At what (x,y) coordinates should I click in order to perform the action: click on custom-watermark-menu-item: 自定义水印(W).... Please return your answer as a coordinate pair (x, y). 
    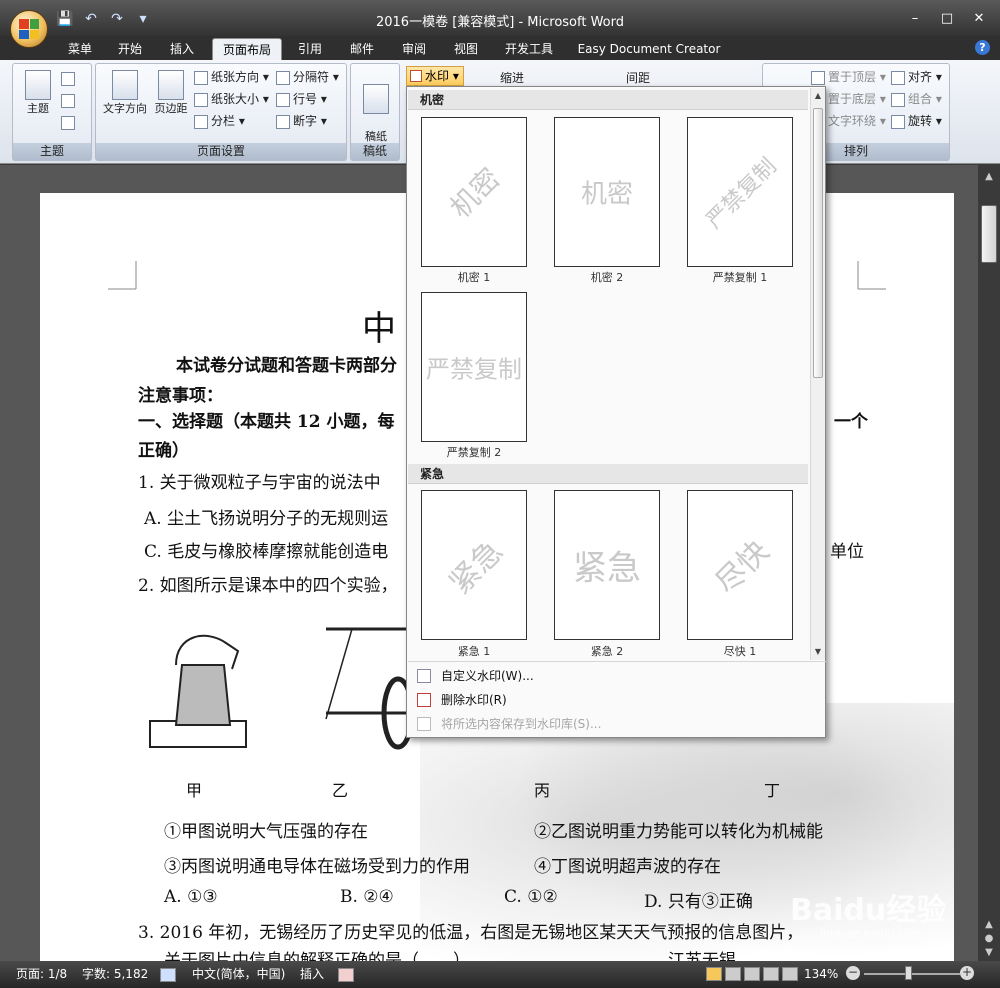
    Looking at the image, I should click on (617, 676).